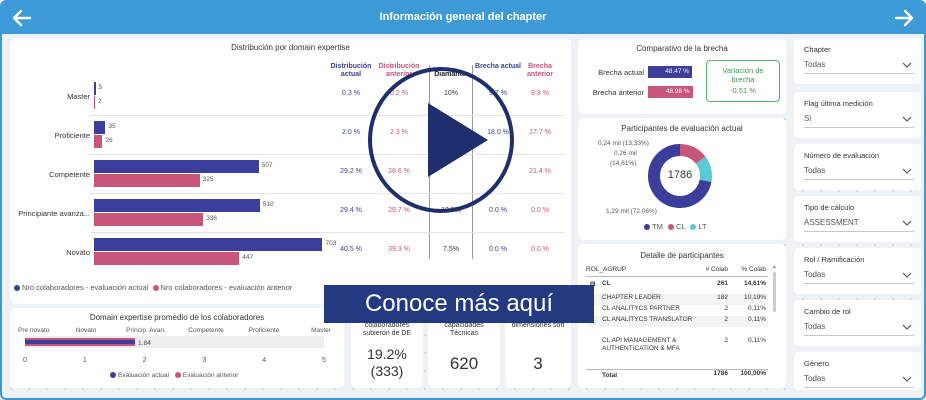  Describe the element at coordinates (647, 319) in the screenshot. I see `detalle-row-name: CL ANALITYCS TRANSLATOR` at that location.